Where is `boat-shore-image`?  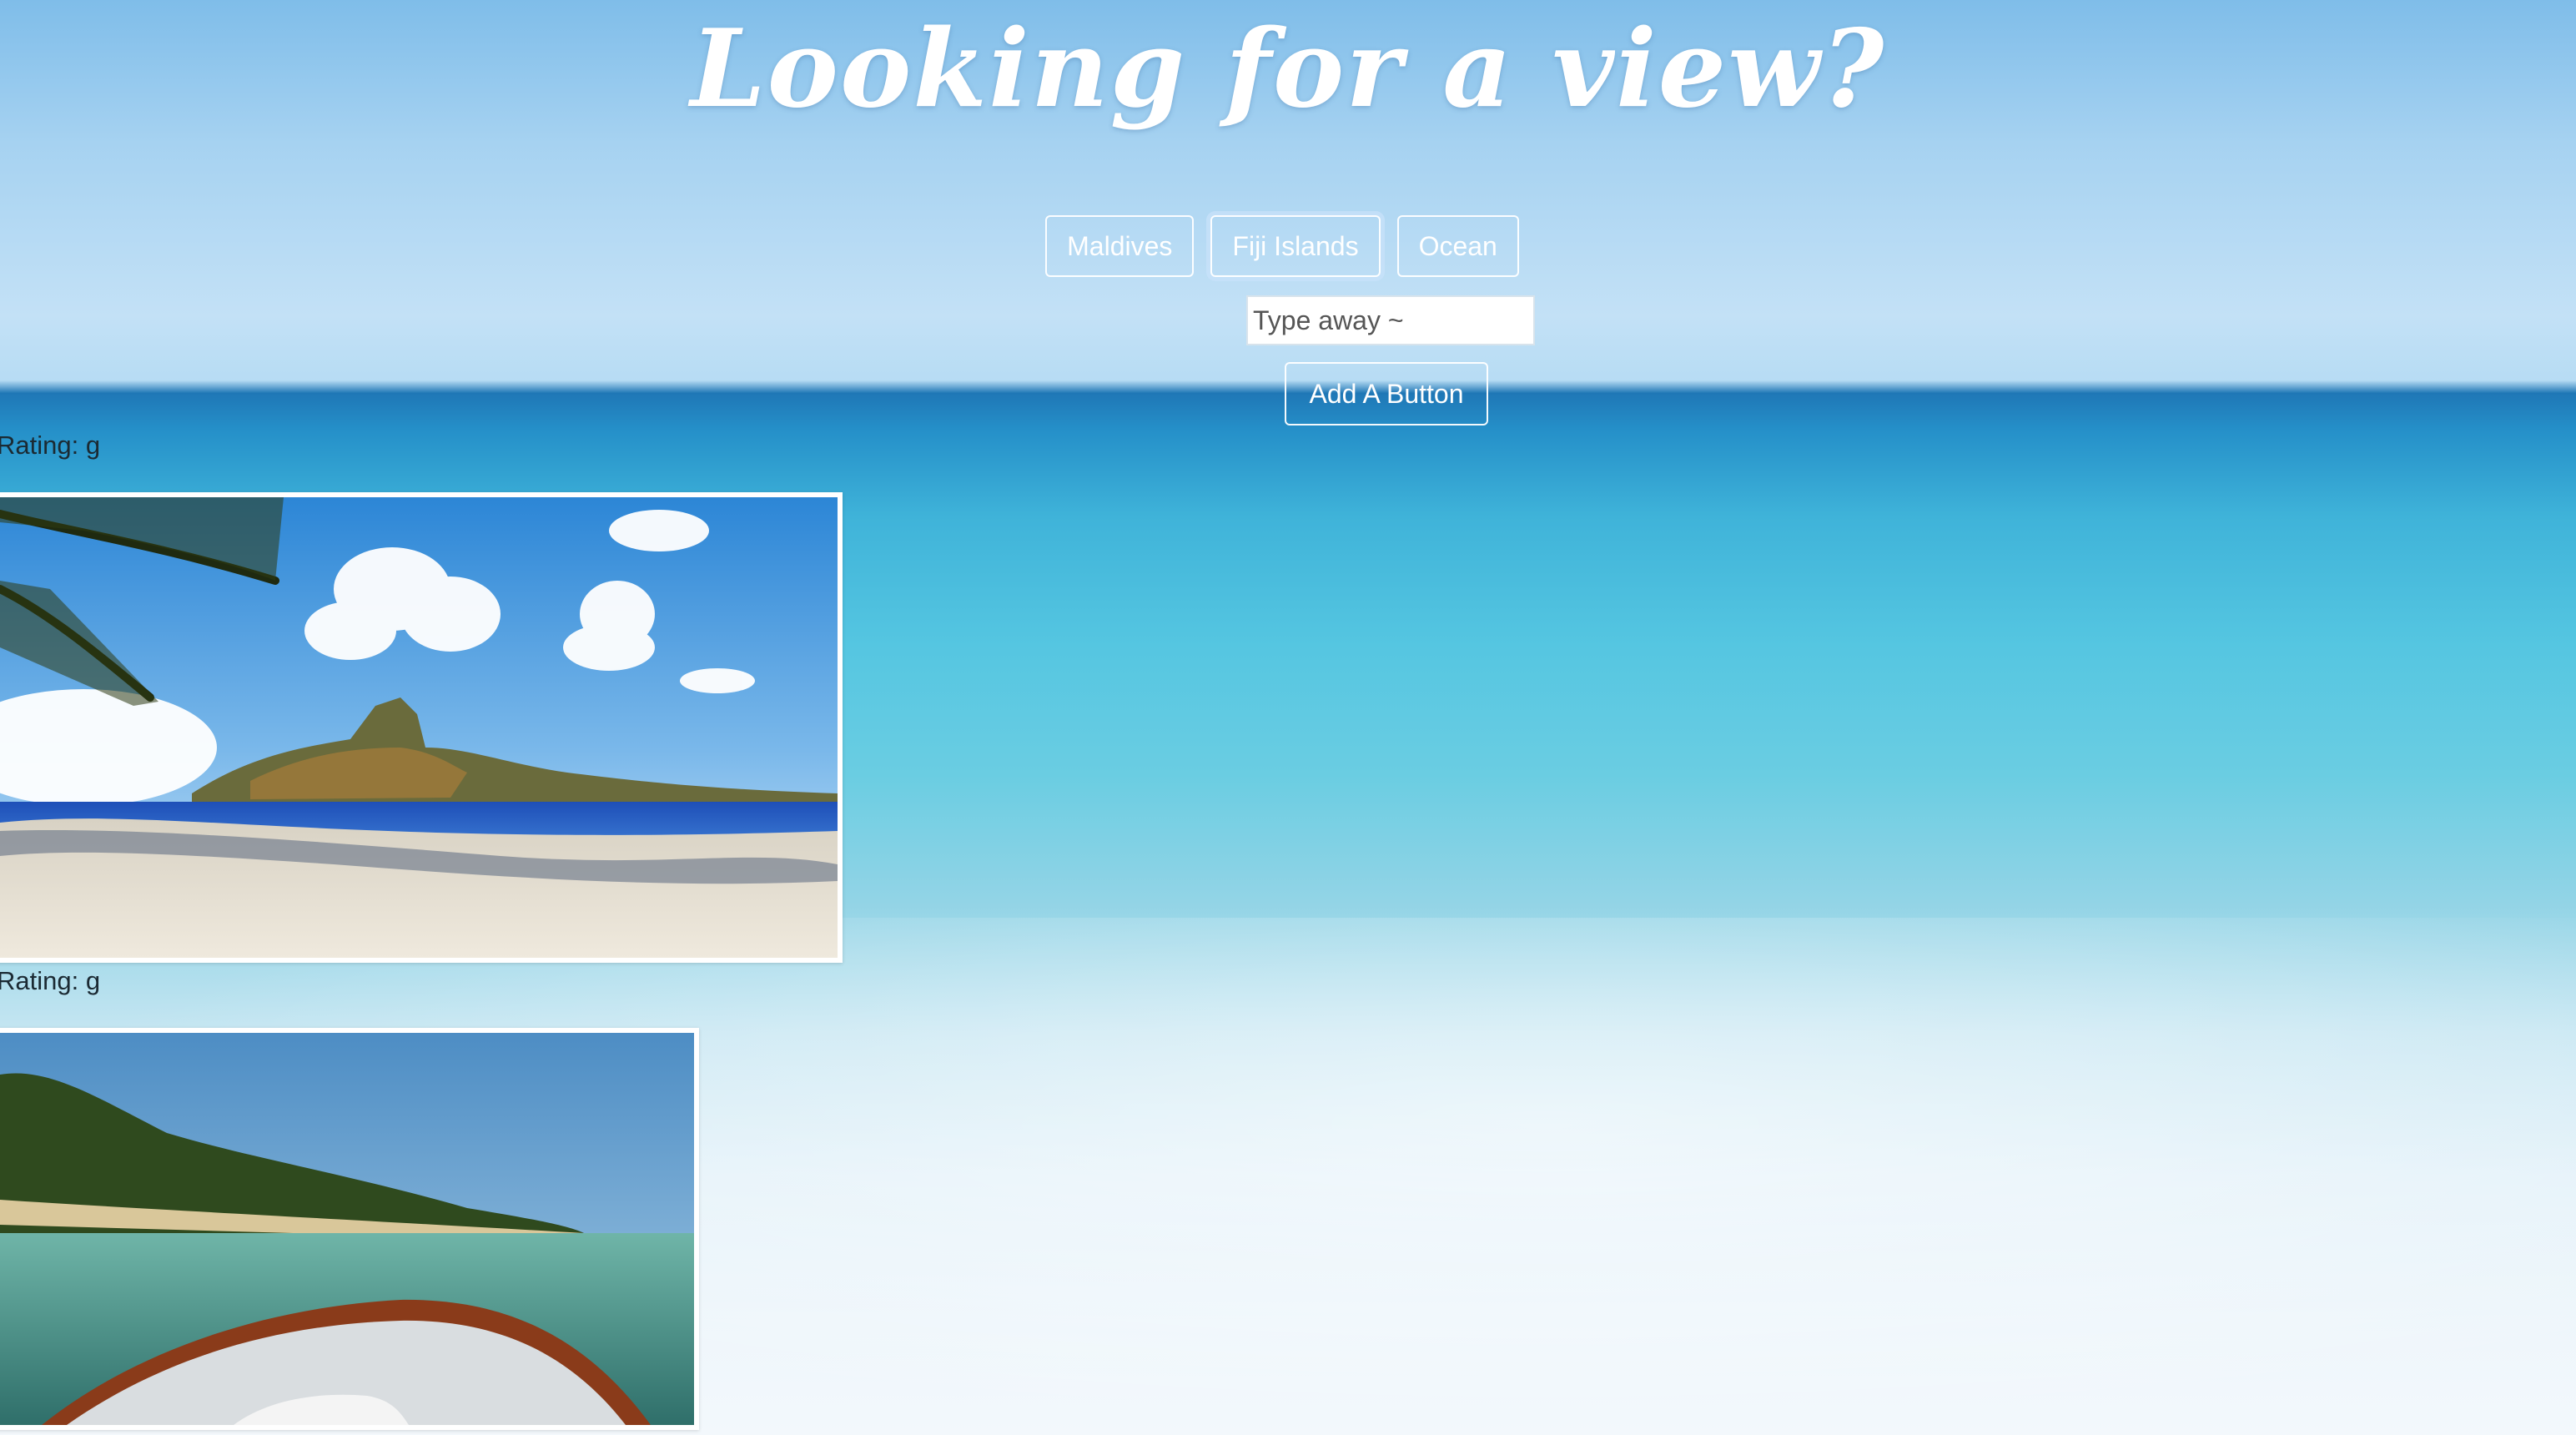 boat-shore-image is located at coordinates (347, 1229).